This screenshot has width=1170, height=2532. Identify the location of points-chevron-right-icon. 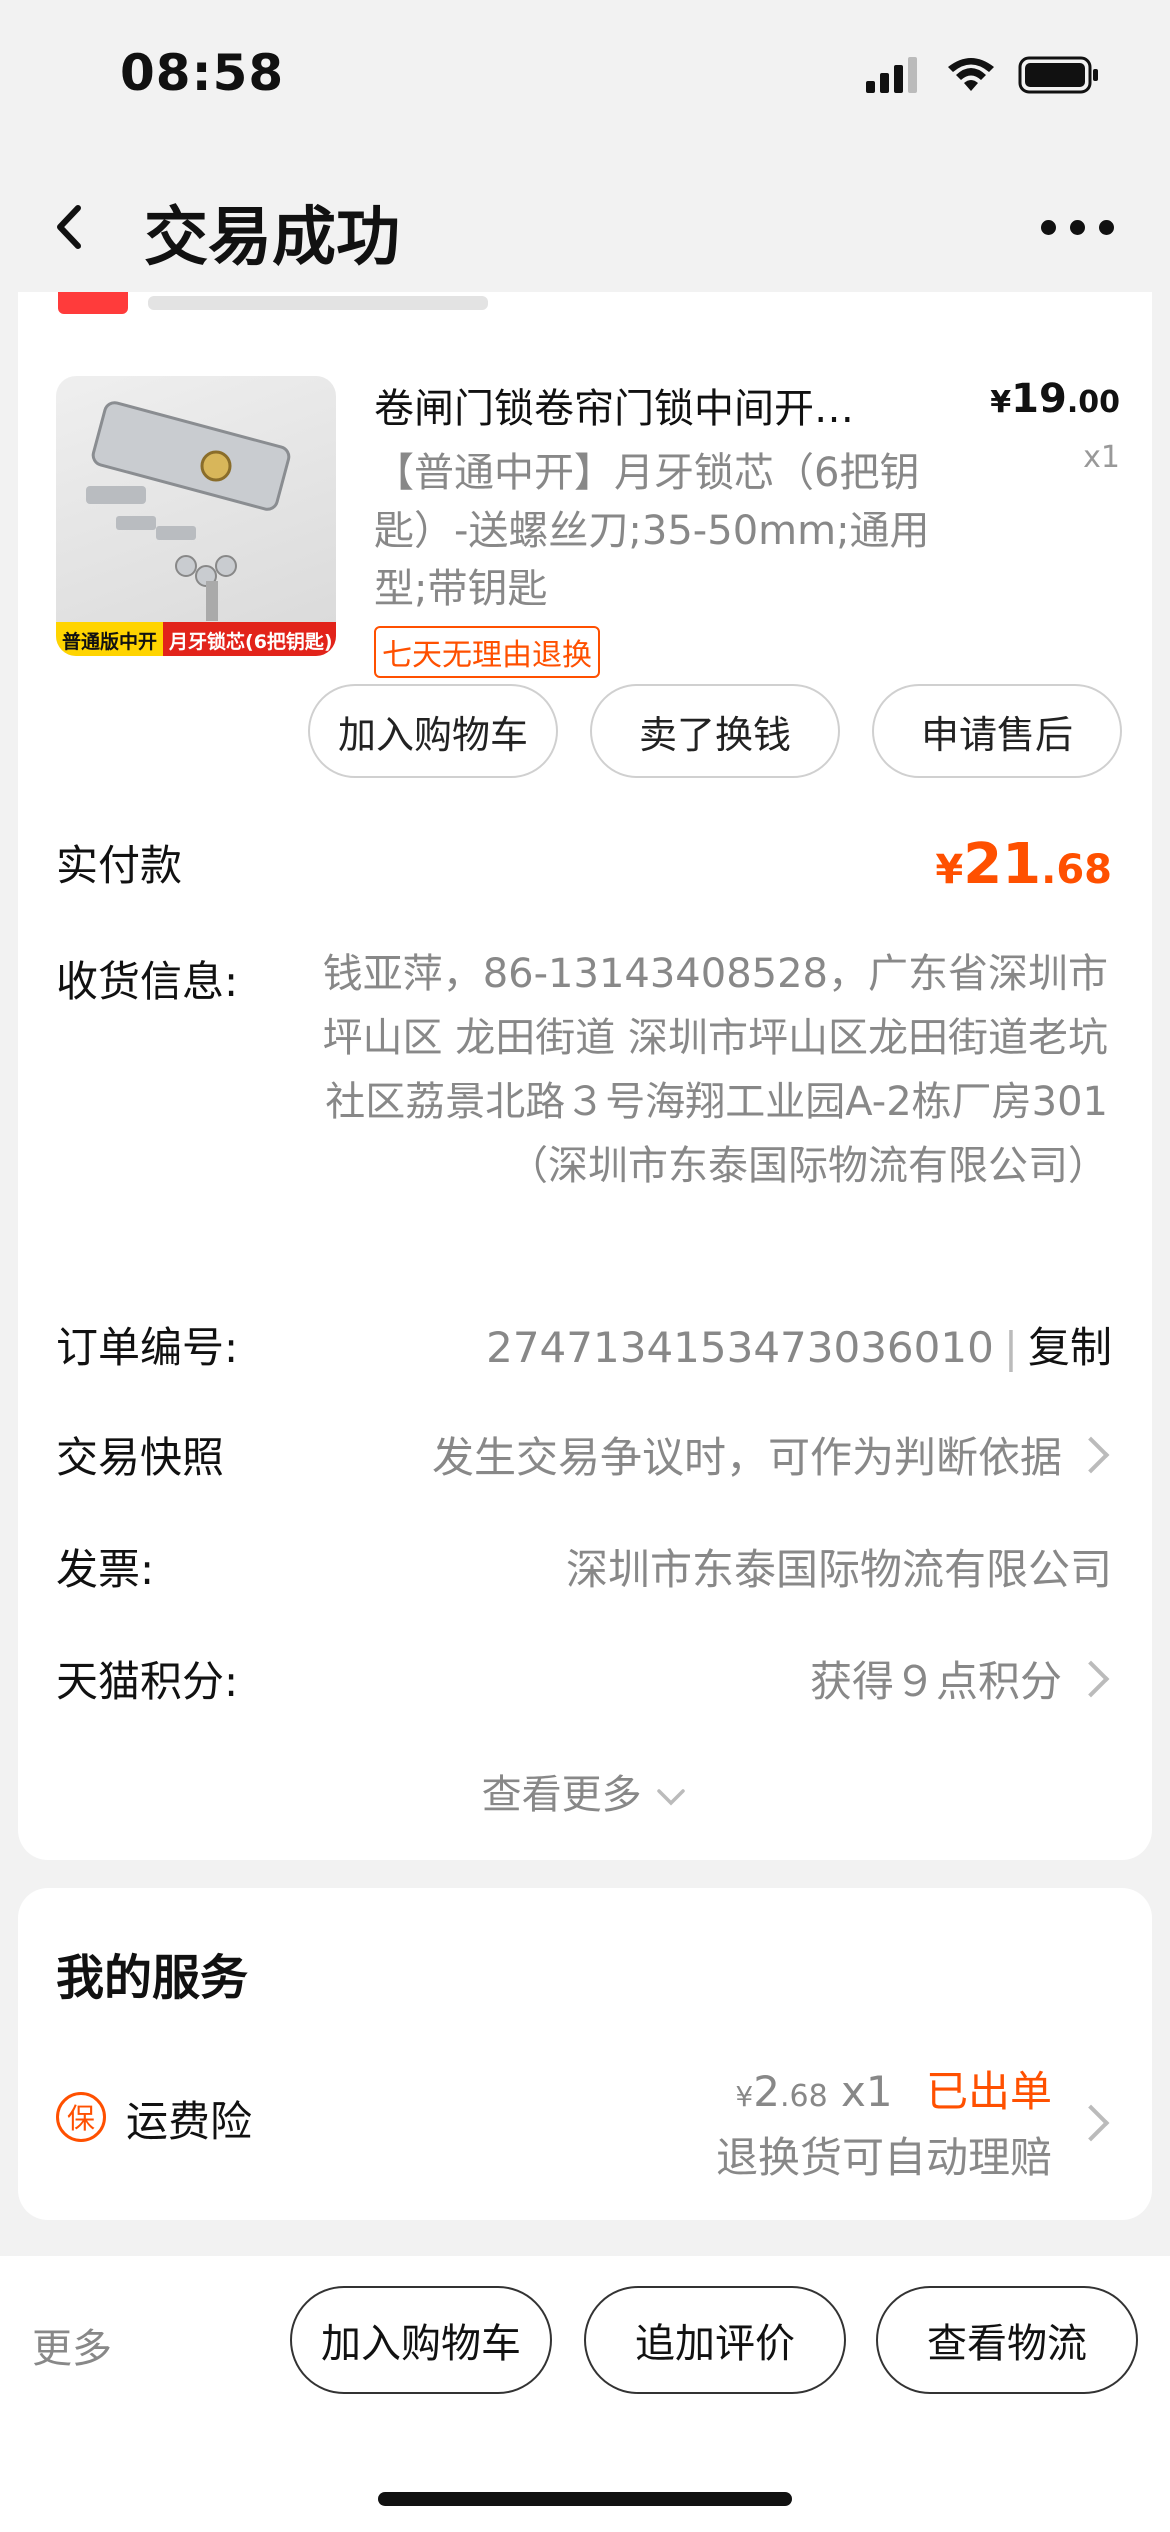
(1091, 1679).